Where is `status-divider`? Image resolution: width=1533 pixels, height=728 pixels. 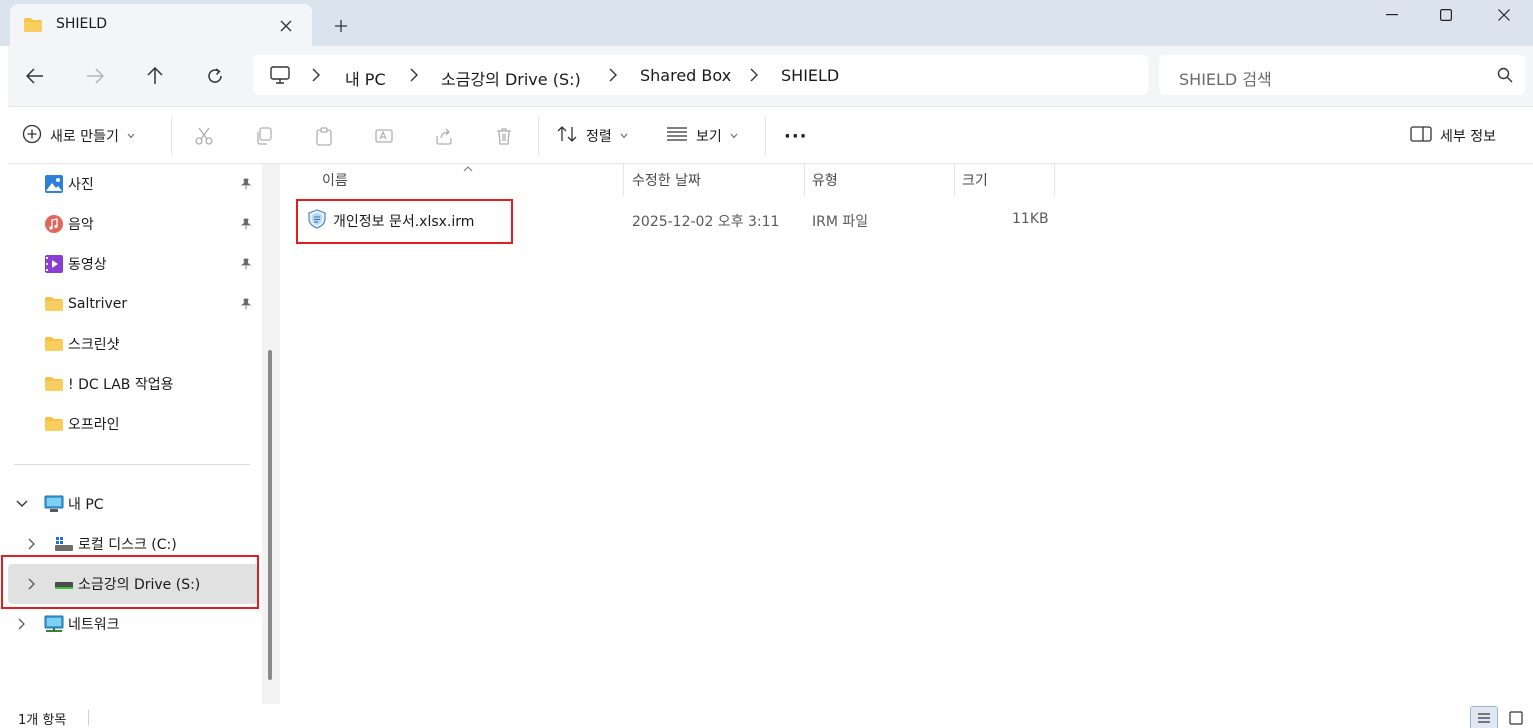 status-divider is located at coordinates (88, 718).